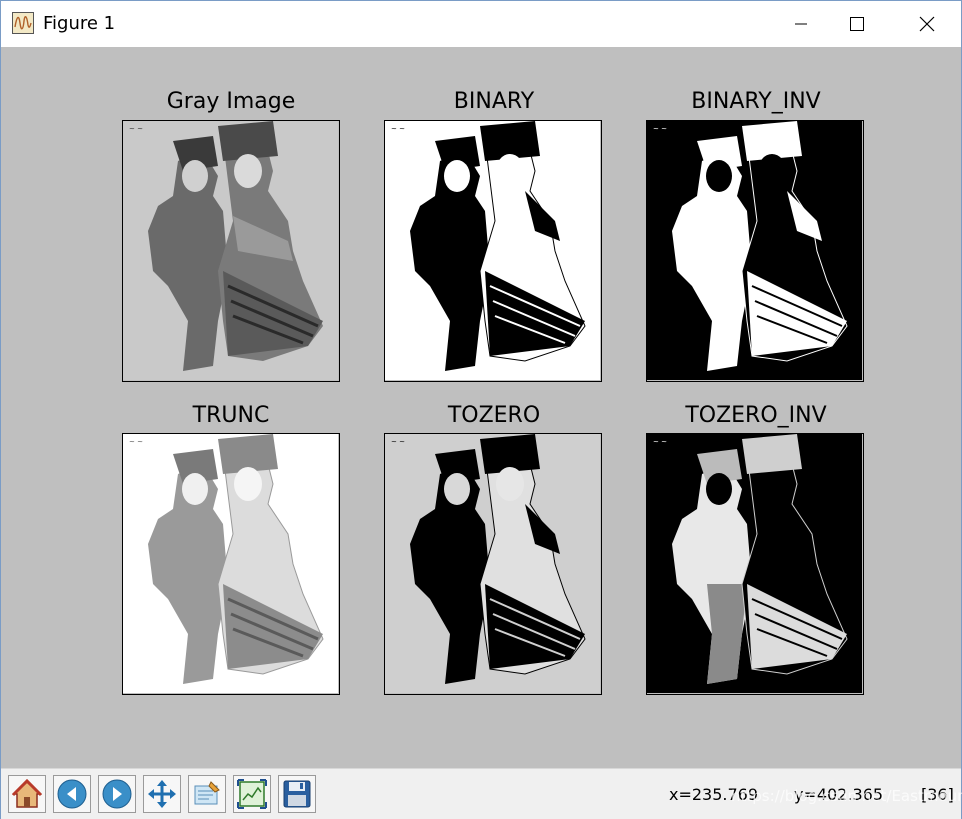 Image resolution: width=962 pixels, height=819 pixels. What do you see at coordinates (755, 251) in the screenshot?
I see `subplot-image-binary-inv: ~ ~` at bounding box center [755, 251].